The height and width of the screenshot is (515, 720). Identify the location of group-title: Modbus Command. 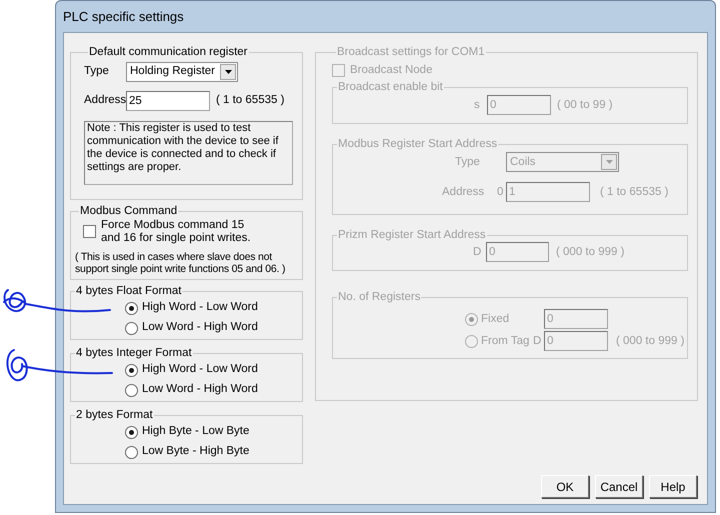
(128, 211).